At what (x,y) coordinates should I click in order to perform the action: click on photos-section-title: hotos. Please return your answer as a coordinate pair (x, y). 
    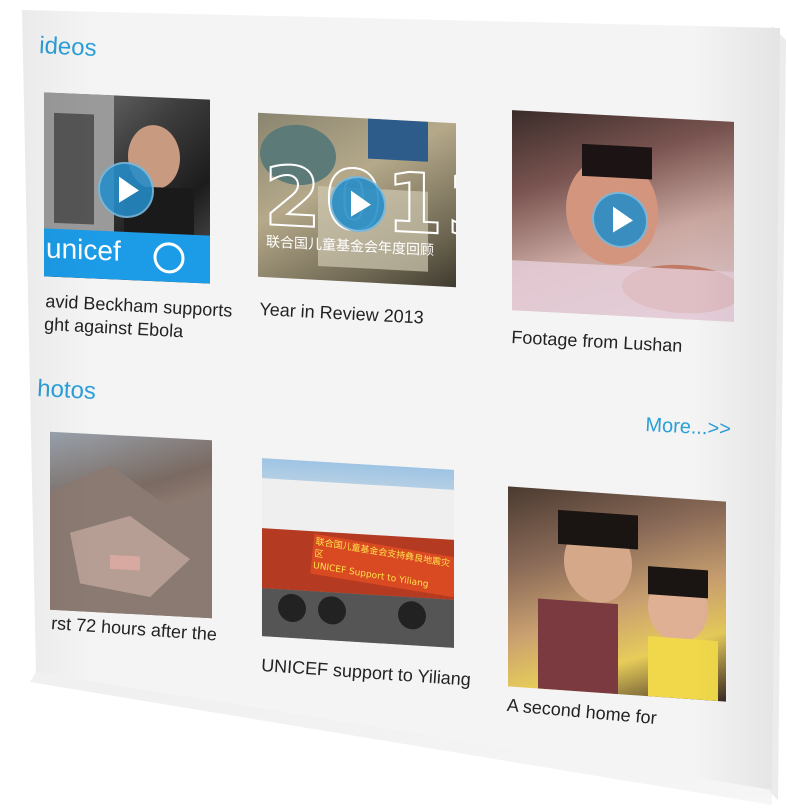
    Looking at the image, I should click on (66, 390).